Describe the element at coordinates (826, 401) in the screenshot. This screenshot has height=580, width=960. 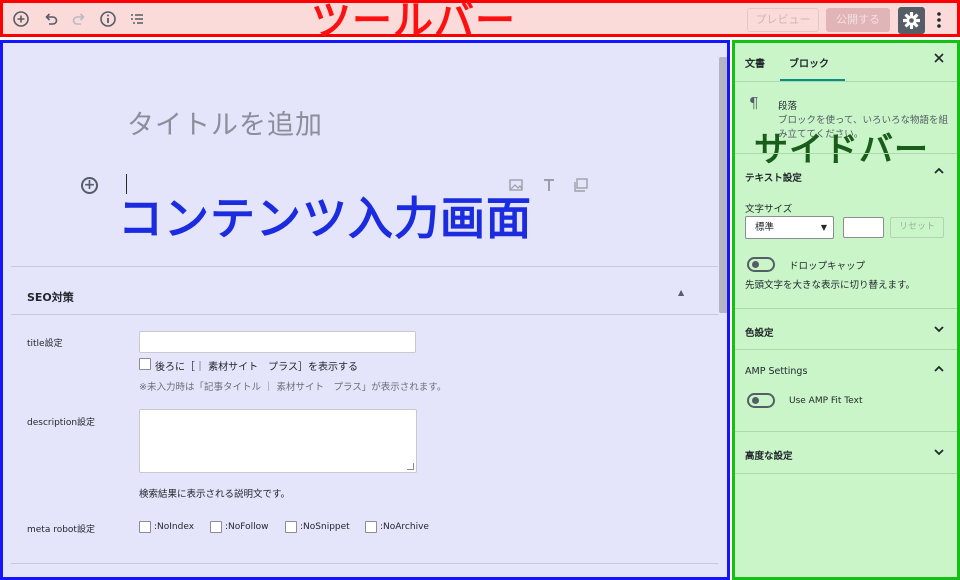
I see `amp-fit-text-label: Use AMP Fit Text` at that location.